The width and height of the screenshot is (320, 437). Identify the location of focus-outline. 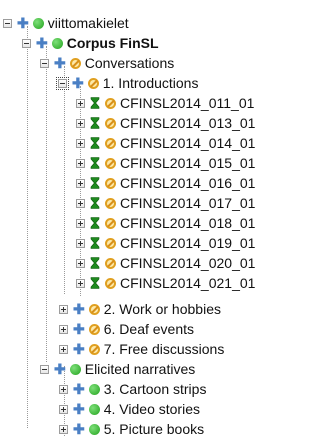
(62, 83).